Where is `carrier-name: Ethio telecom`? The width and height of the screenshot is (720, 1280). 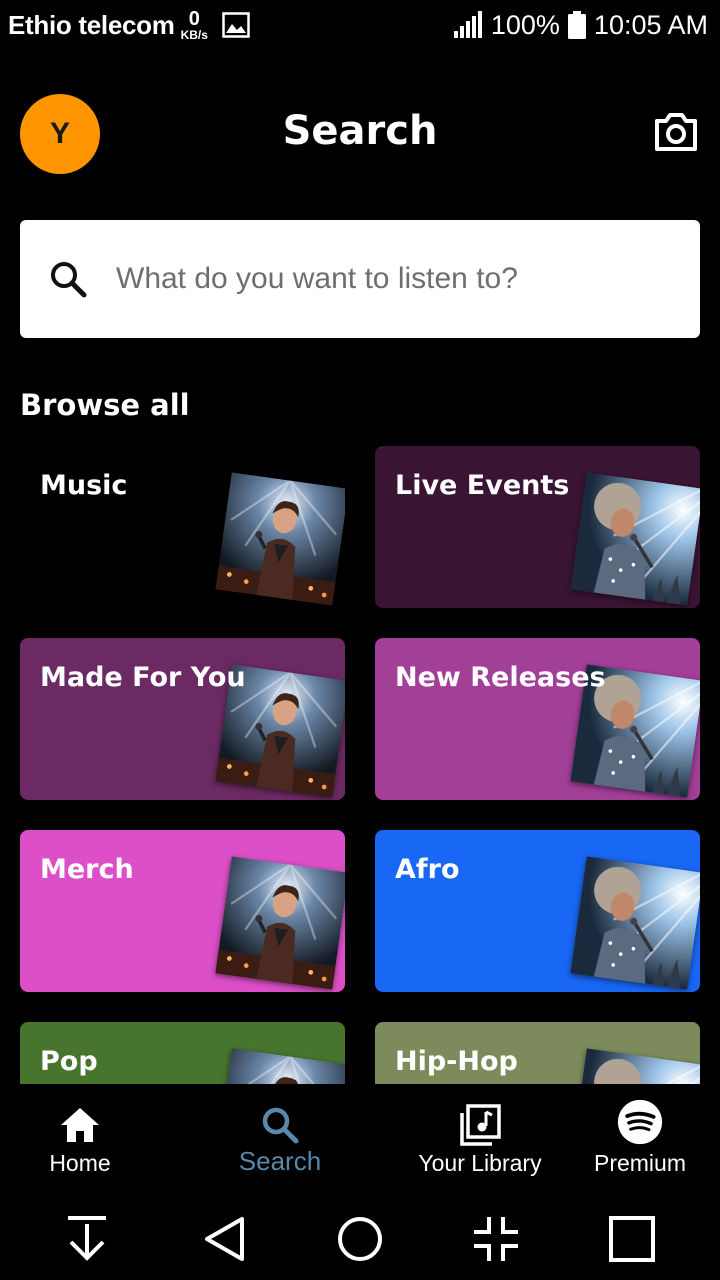 carrier-name: Ethio telecom is located at coordinates (91, 24).